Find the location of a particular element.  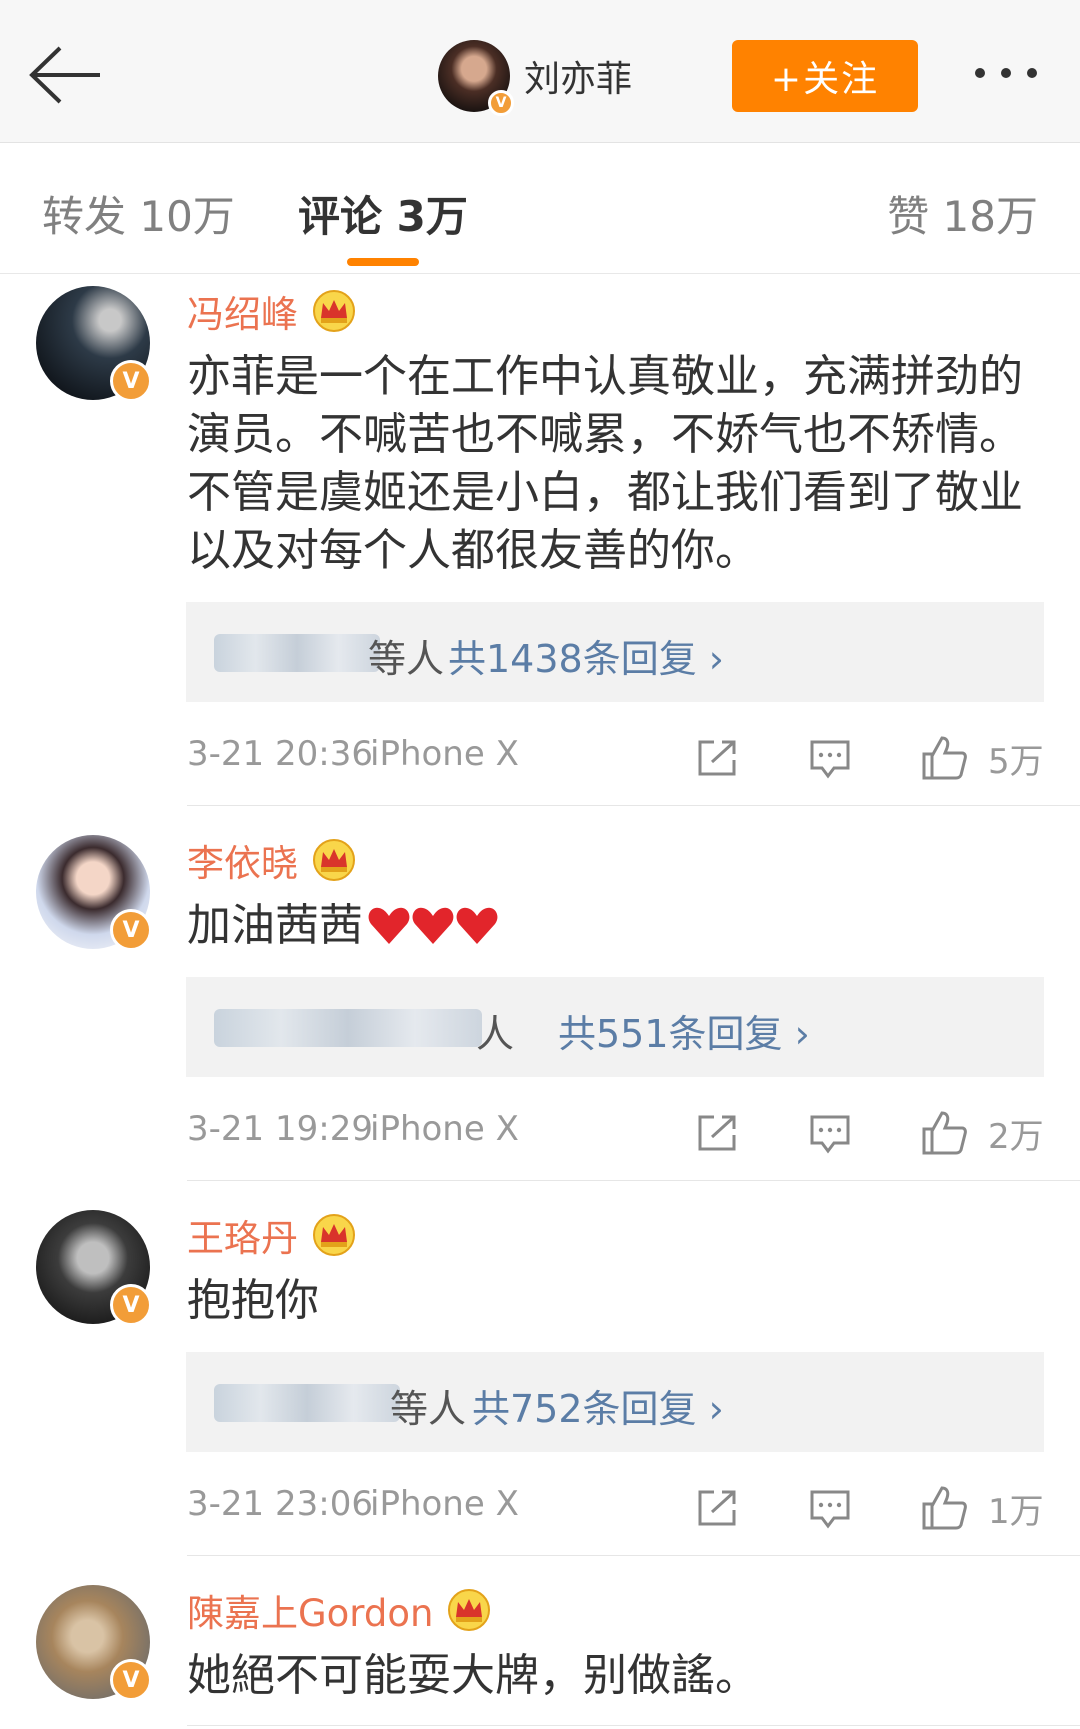

tab-bar: 转发 10万 评论 3万 赞 18万 is located at coordinates (540, 208).